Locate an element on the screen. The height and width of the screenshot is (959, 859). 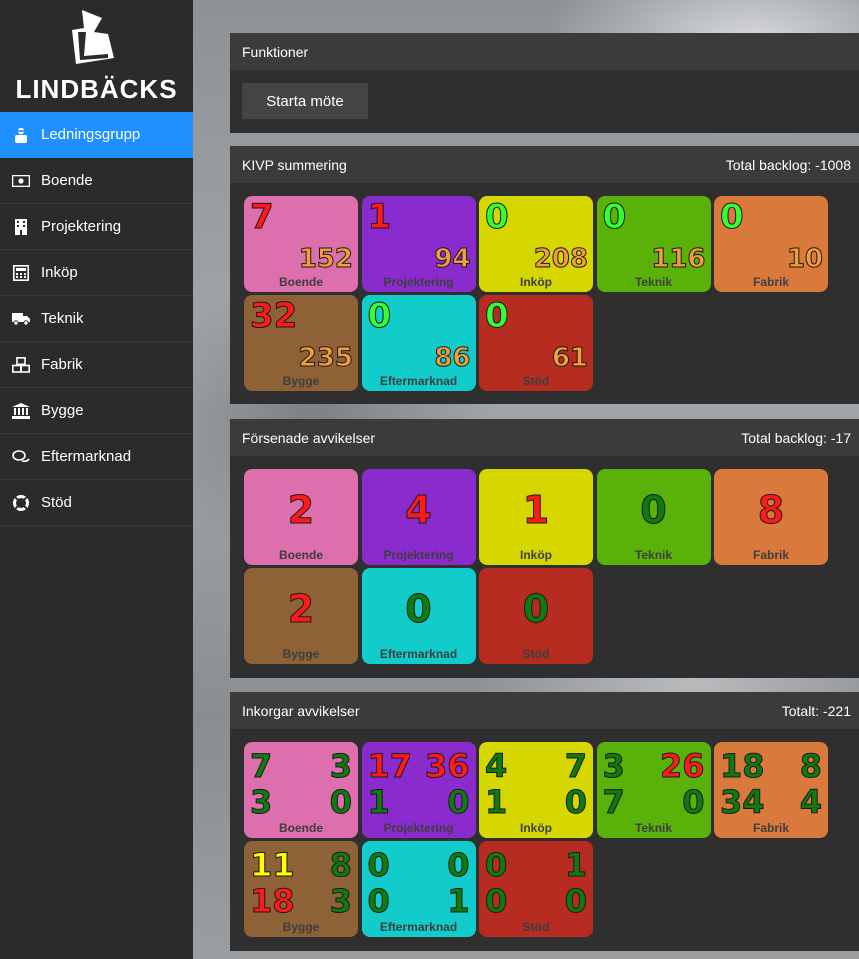
inkorgar-tile-teknik: 3 26 7 0 Teknik is located at coordinates (653, 790).